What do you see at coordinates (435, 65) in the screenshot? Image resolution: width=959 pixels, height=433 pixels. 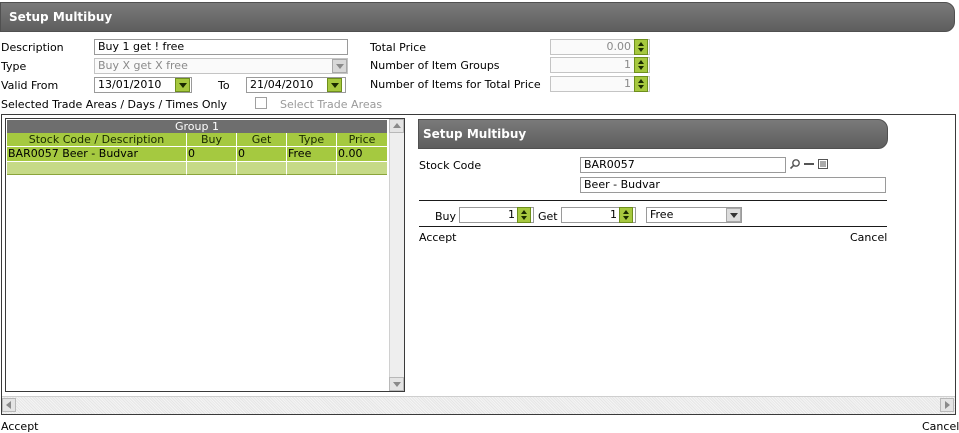 I see `item-groups-label: Number of Item Groups` at bounding box center [435, 65].